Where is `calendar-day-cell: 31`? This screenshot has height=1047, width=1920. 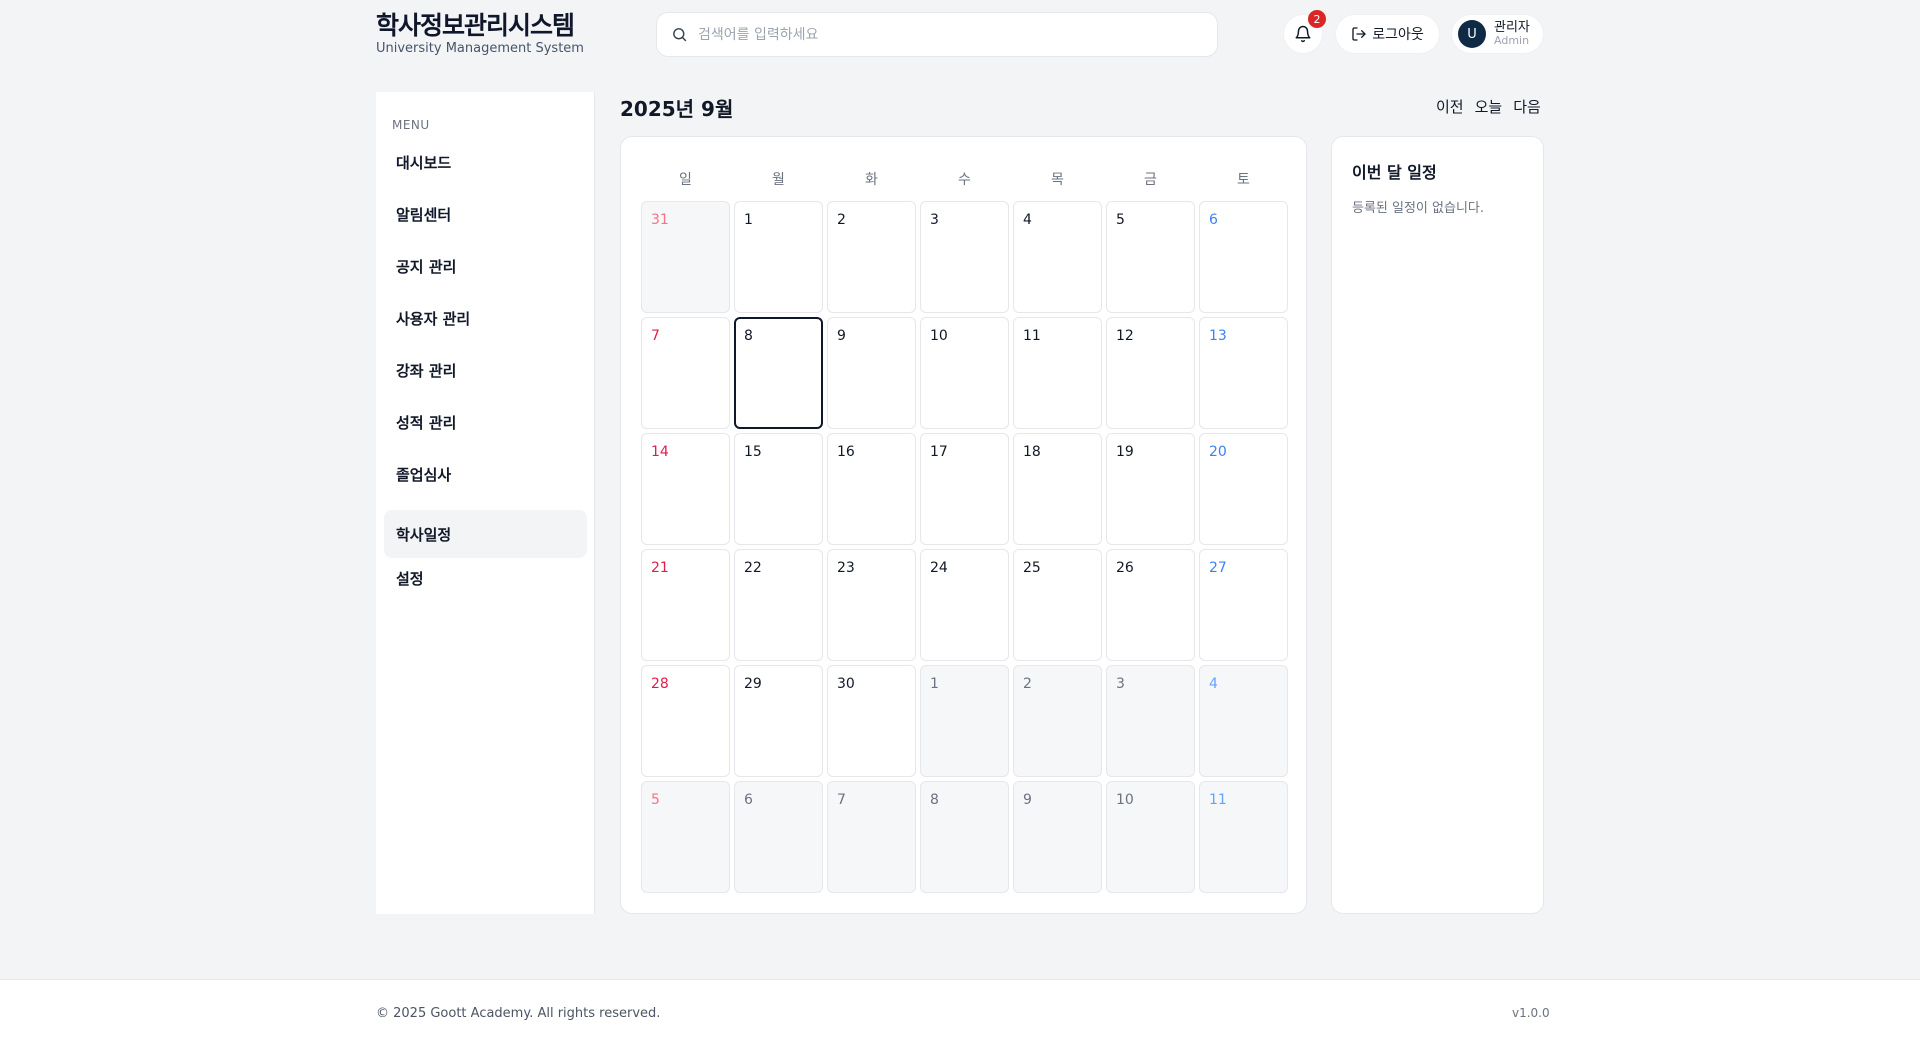 calendar-day-cell: 31 is located at coordinates (685, 257).